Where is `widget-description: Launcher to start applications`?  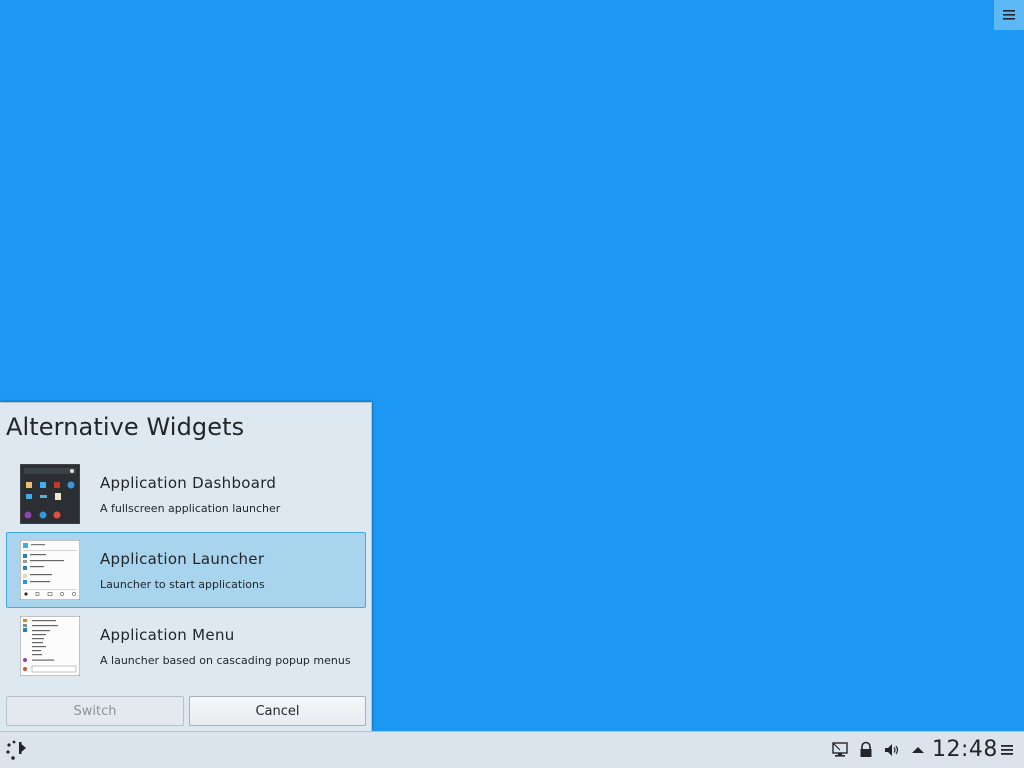 widget-description: Launcher to start applications is located at coordinates (182, 584).